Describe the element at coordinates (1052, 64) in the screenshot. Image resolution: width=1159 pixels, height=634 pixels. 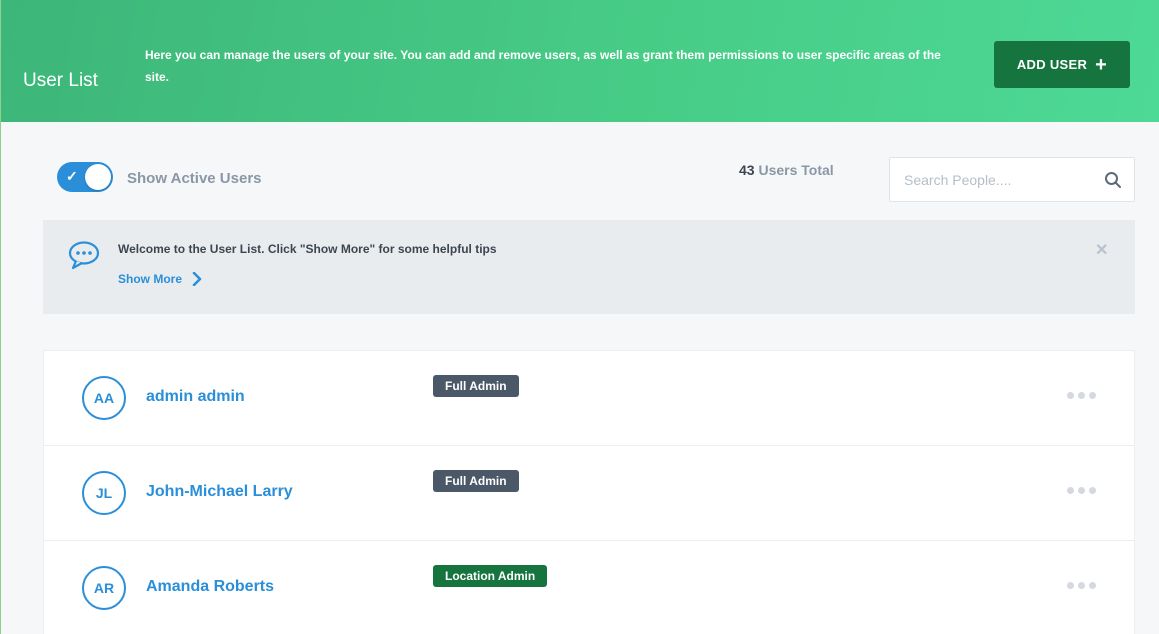
I see `add-user-label: ADD USER` at that location.